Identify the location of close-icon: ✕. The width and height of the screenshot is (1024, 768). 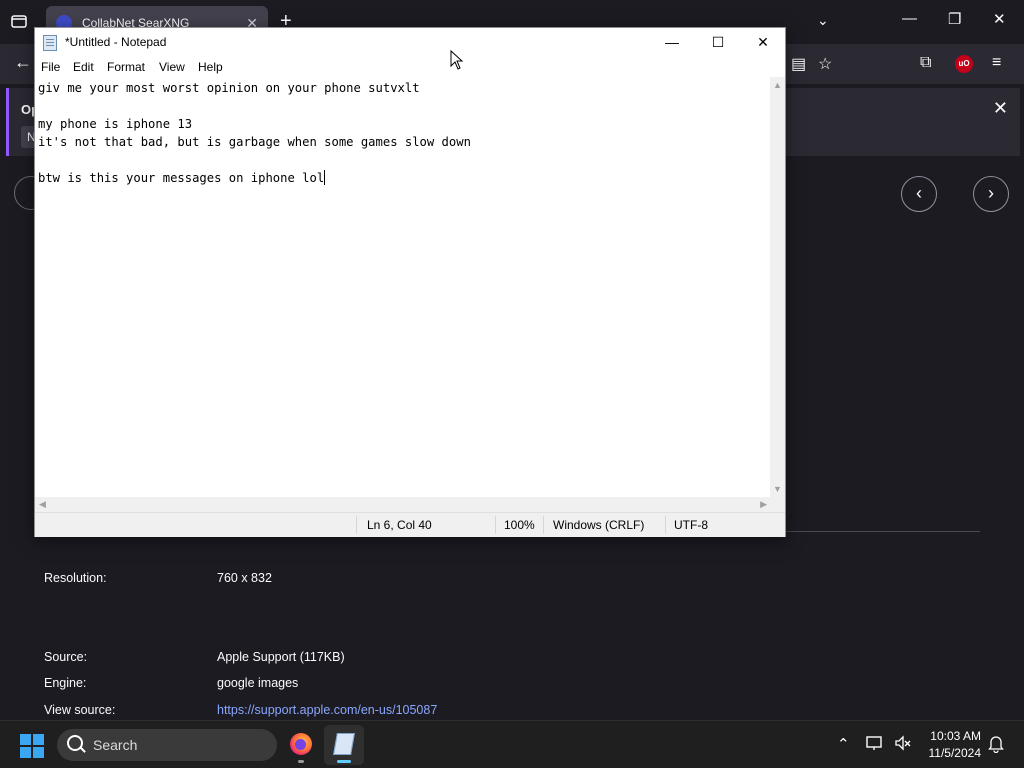
(999, 19).